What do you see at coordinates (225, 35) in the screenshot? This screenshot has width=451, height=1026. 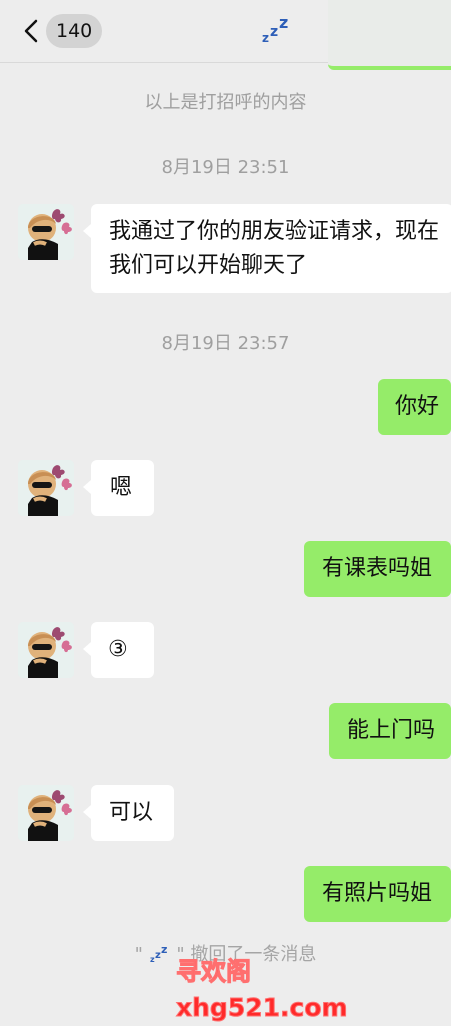 I see `chat-header: 140 z z z` at bounding box center [225, 35].